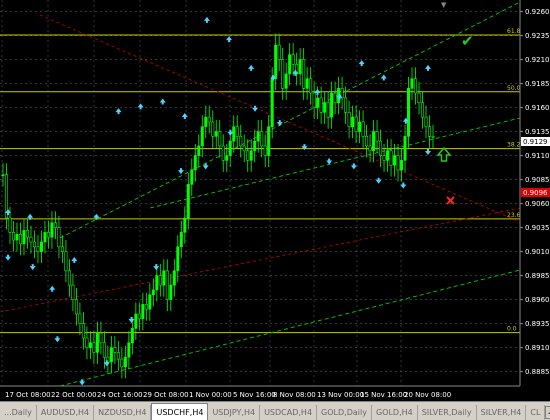 Image resolution: width=550 pixels, height=420 pixels. I want to click on fibo-level-label: 61.8, so click(514, 31).